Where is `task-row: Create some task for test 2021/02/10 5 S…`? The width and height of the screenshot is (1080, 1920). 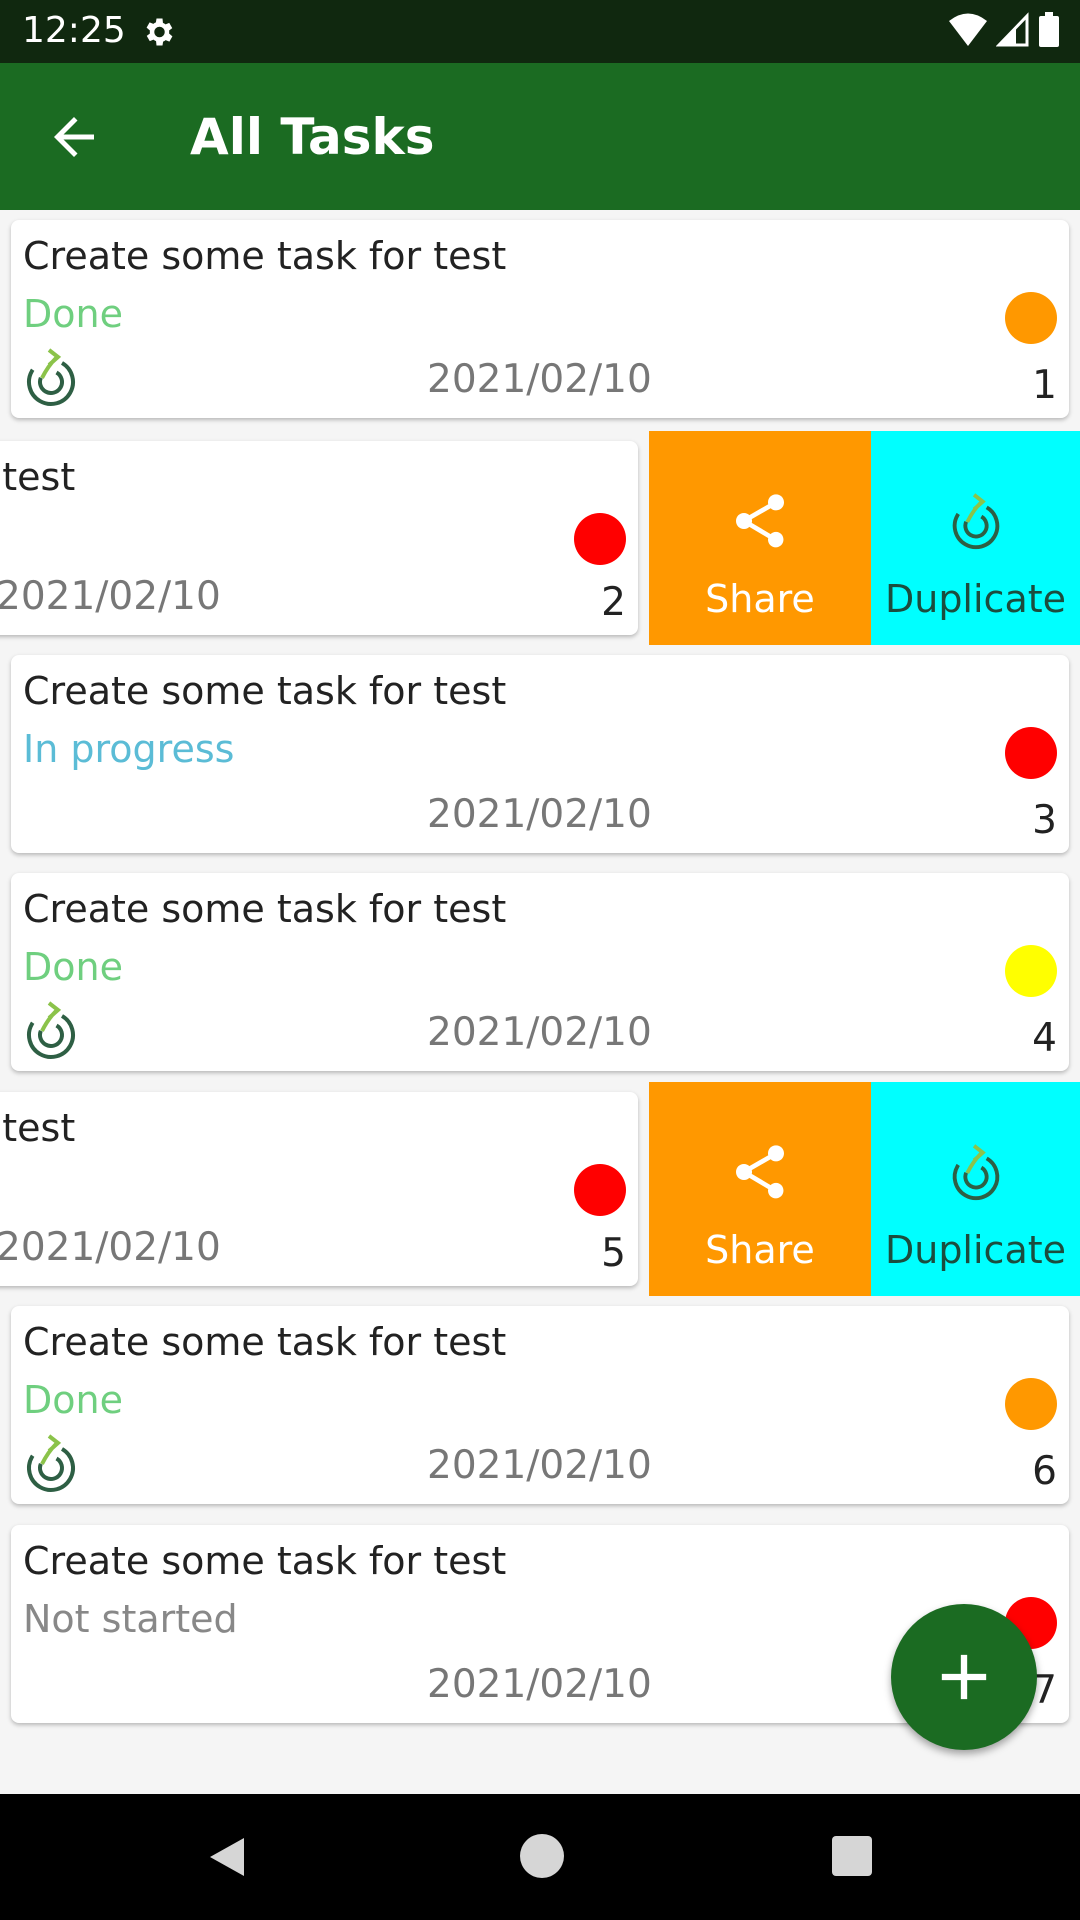 task-row: Create some task for test 2021/02/10 5 S… is located at coordinates (540, 1189).